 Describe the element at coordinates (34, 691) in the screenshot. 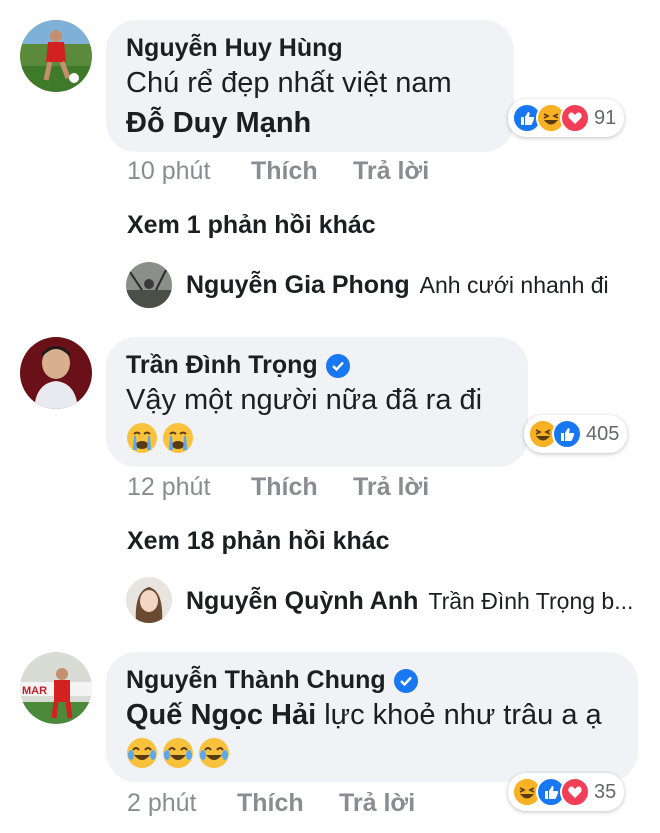

I see `banner-text: MAR` at that location.